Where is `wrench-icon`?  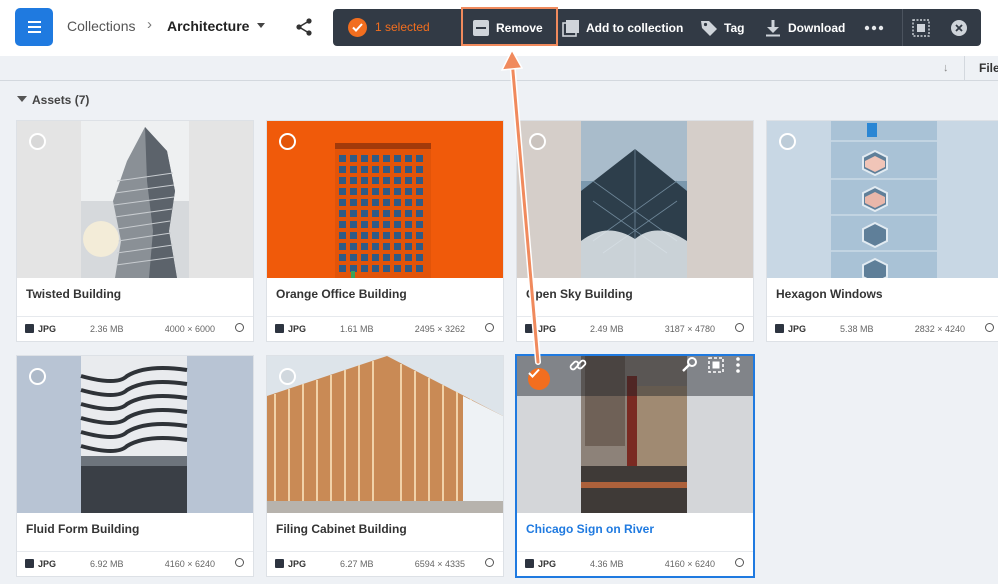
wrench-icon is located at coordinates (689, 365).